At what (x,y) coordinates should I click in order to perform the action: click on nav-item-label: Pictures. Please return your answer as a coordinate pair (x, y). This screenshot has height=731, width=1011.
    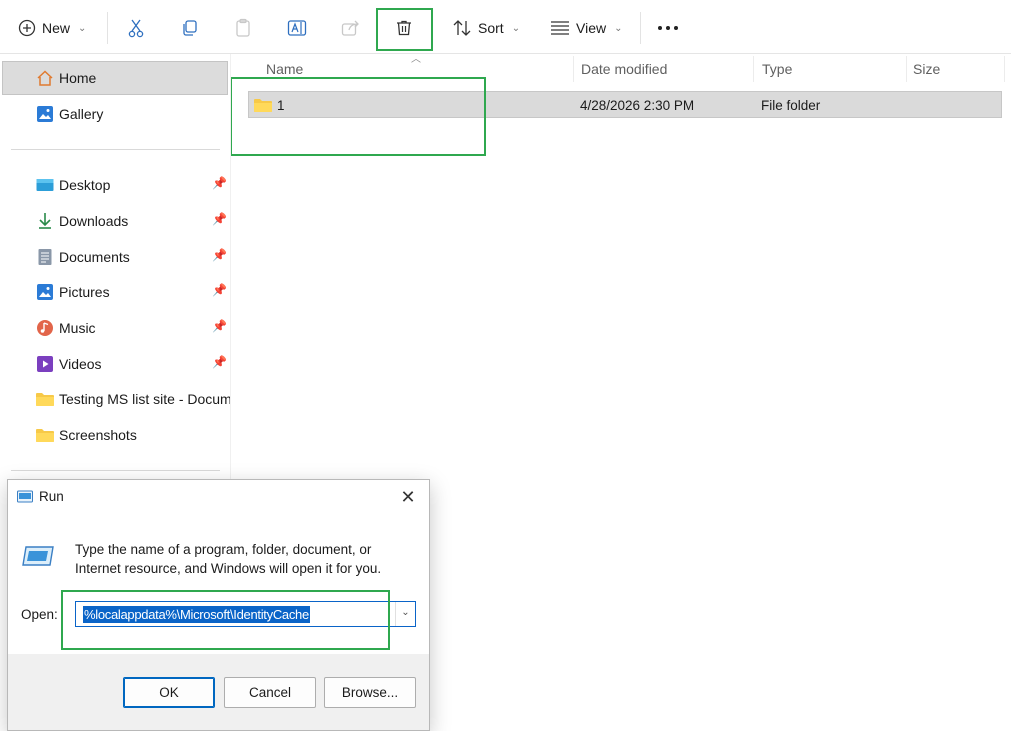
    Looking at the image, I should click on (84, 292).